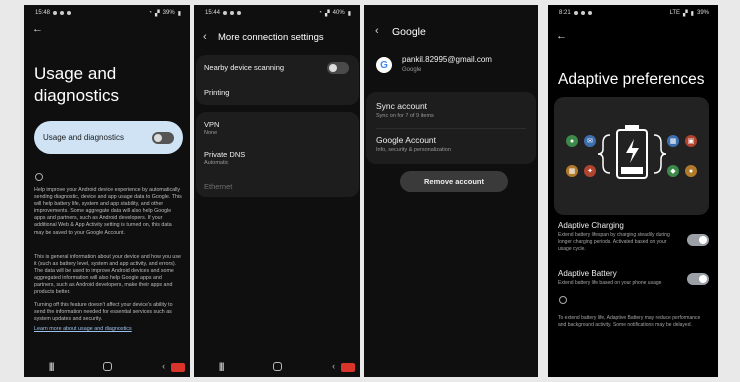  What do you see at coordinates (447, 59) in the screenshot?
I see `account-email: pankil.82995@gmail.com` at bounding box center [447, 59].